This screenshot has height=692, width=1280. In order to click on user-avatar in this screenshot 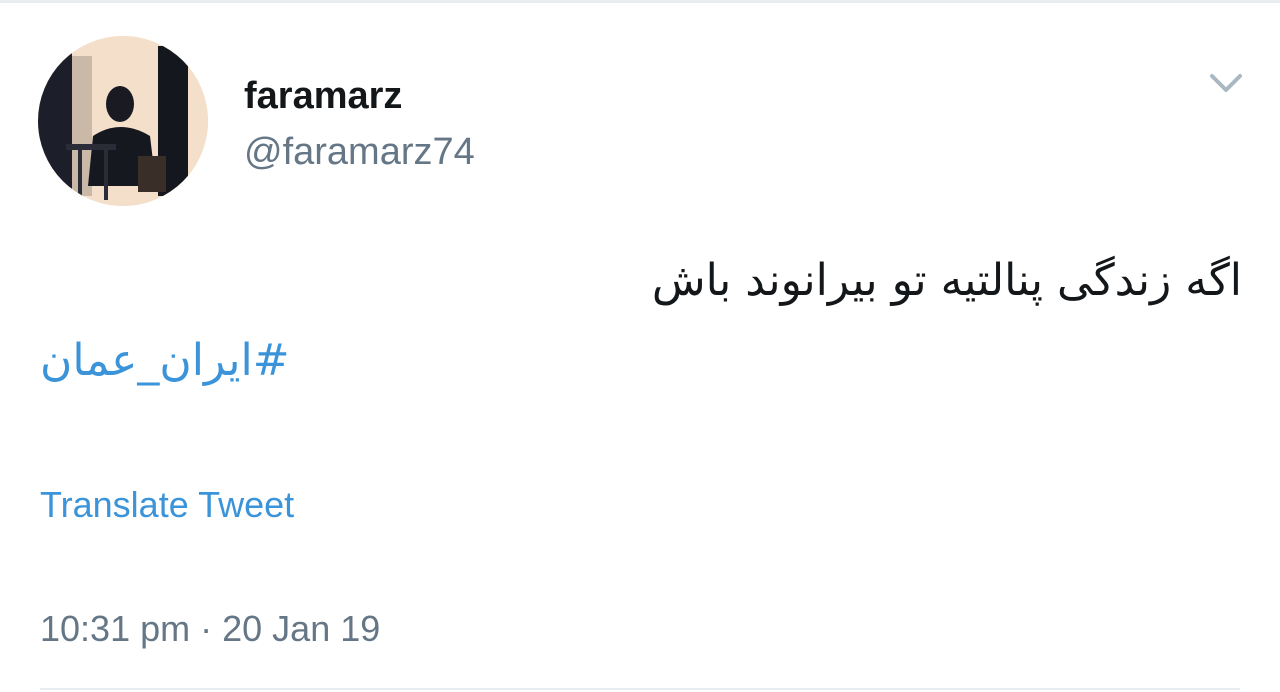, I will do `click(123, 121)`.